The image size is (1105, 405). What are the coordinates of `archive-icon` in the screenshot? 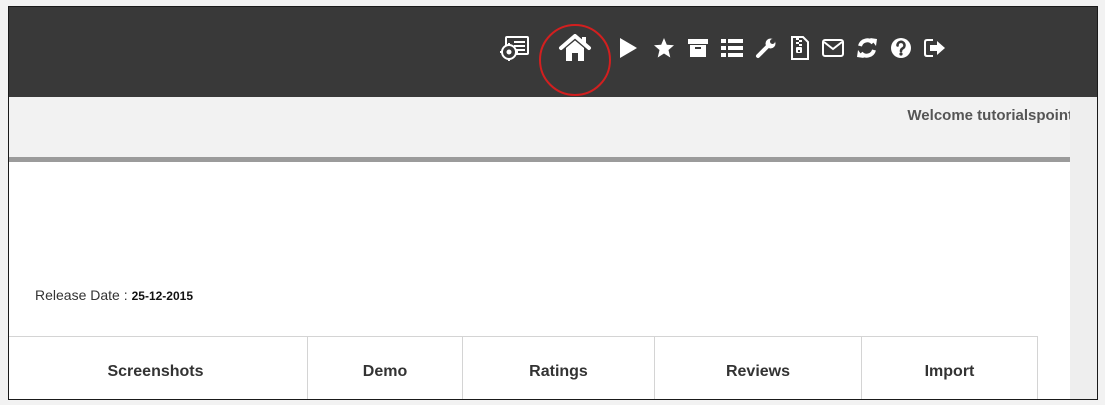 It's located at (698, 48).